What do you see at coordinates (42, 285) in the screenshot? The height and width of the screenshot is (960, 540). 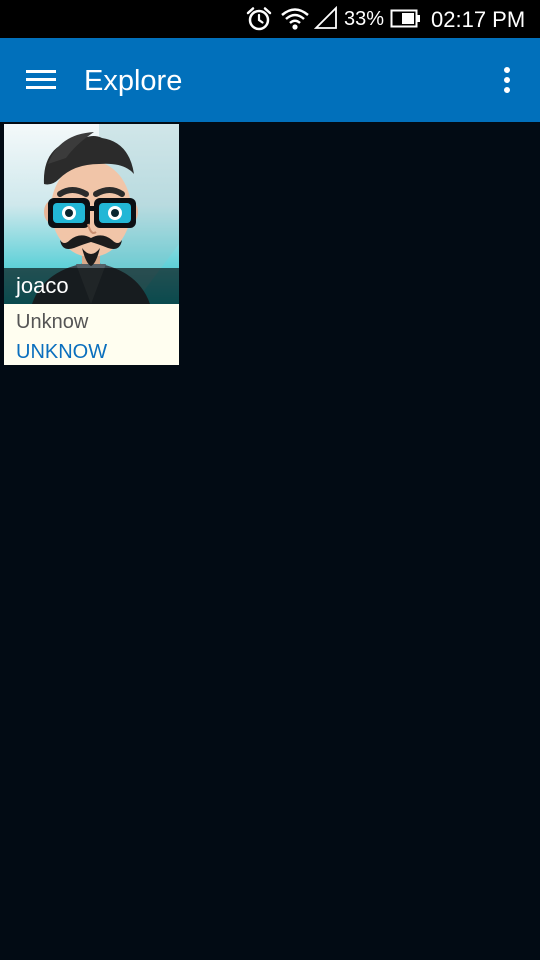 I see `user-name: joaco` at bounding box center [42, 285].